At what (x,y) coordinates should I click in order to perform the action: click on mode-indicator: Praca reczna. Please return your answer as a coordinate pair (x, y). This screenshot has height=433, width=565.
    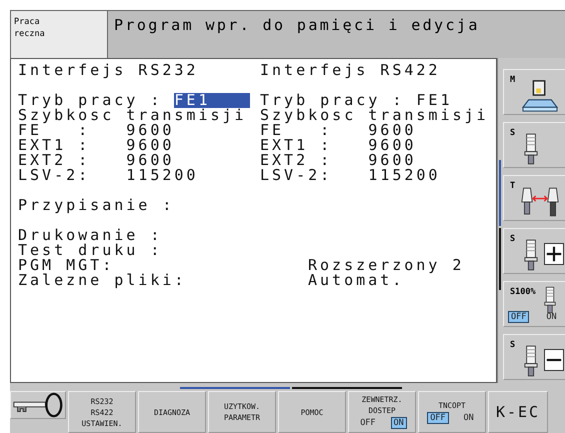
    Looking at the image, I should click on (59, 34).